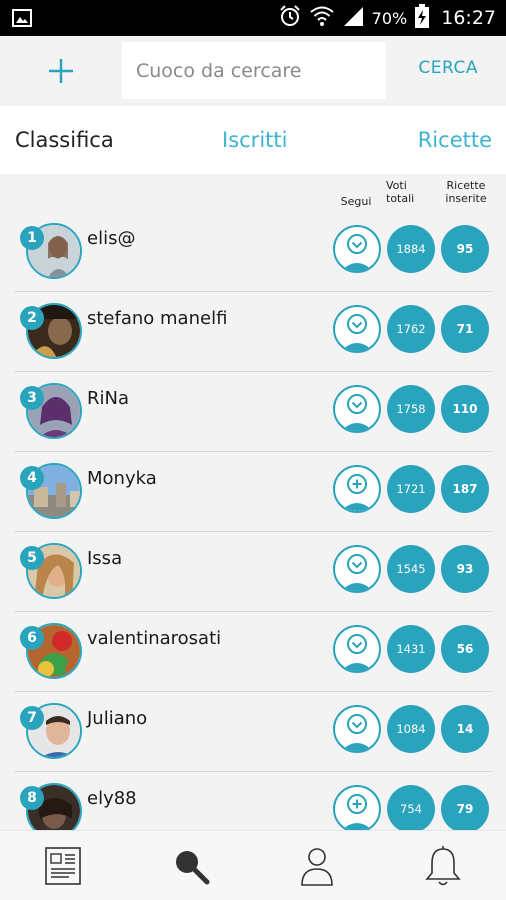  I want to click on recipes-badge: 93, so click(465, 569).